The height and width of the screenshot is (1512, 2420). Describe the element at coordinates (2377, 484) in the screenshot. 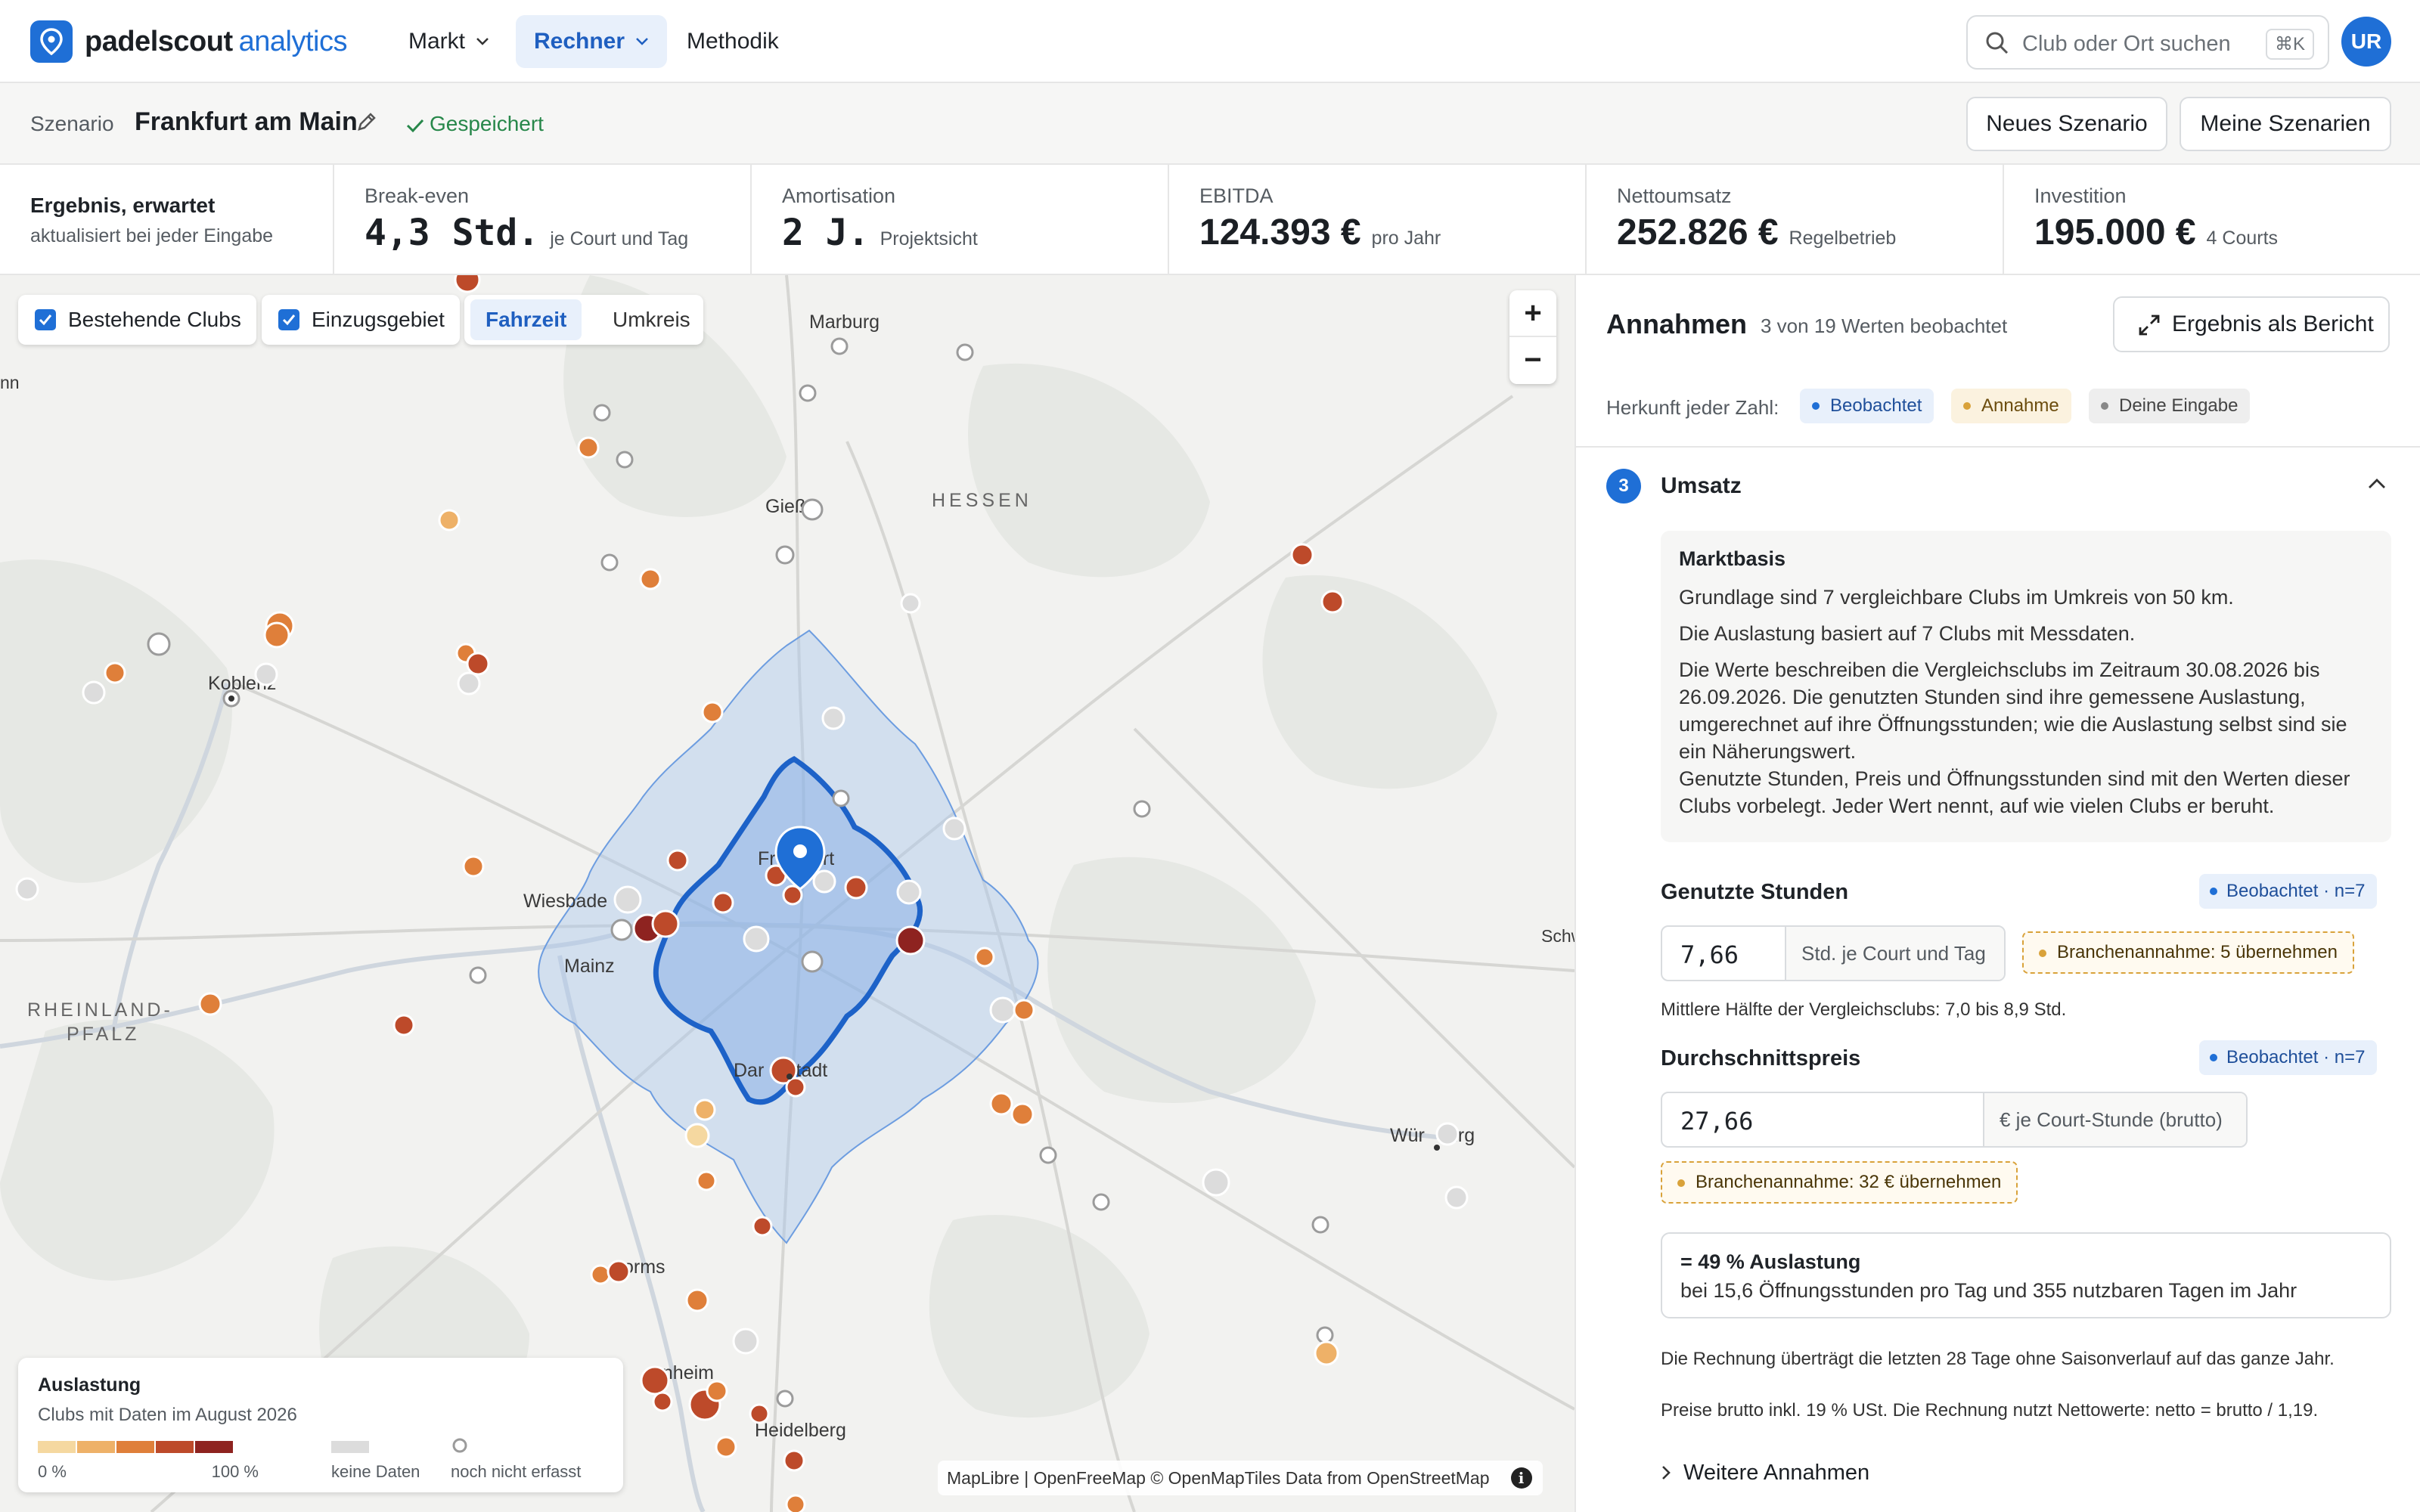

I see `chevron-up-icon` at that location.